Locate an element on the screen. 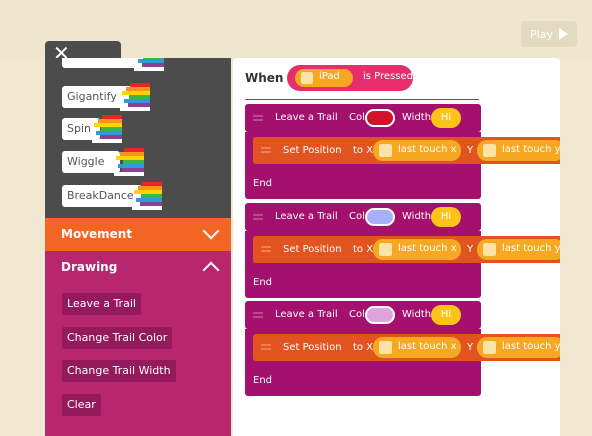 Image resolution: width=592 pixels, height=436 pixels. palette-item-gigantify: Gigantify is located at coordinates (106, 97).